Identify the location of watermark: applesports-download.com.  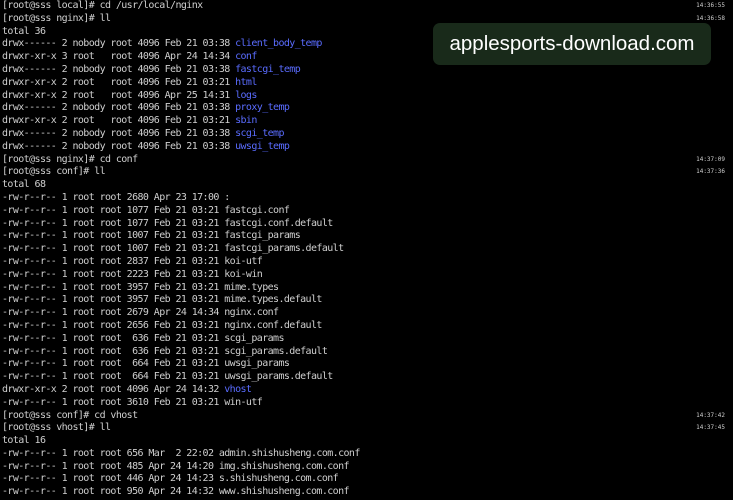
(572, 44).